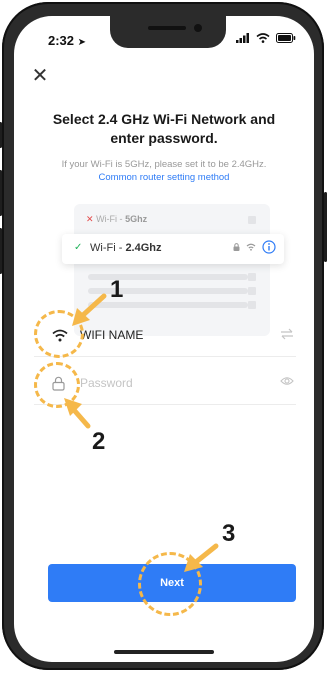 This screenshot has height=675, width=328. Describe the element at coordinates (117, 289) in the screenshot. I see `annotation-number-1: 1` at that location.